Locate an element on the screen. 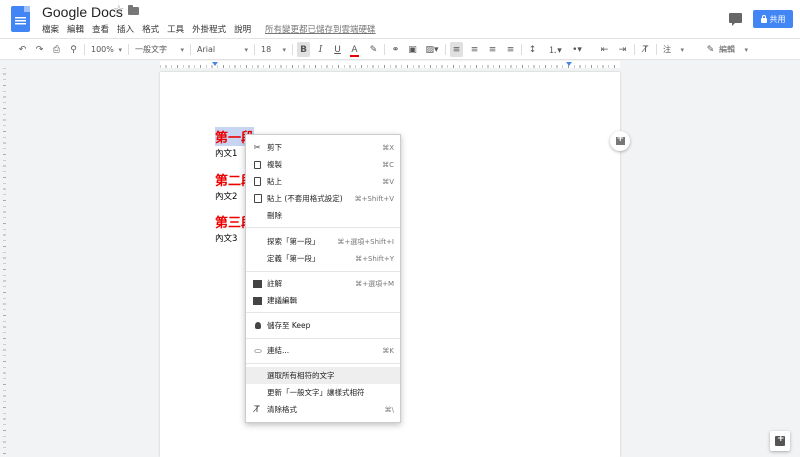 The image size is (800, 457). add-comment-button is located at coordinates (620, 141).